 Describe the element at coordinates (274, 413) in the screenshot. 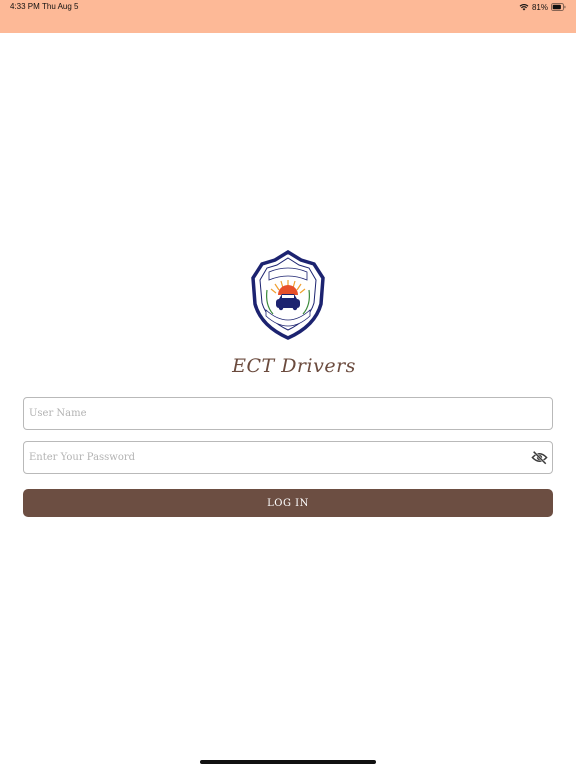

I see `username-input` at that location.